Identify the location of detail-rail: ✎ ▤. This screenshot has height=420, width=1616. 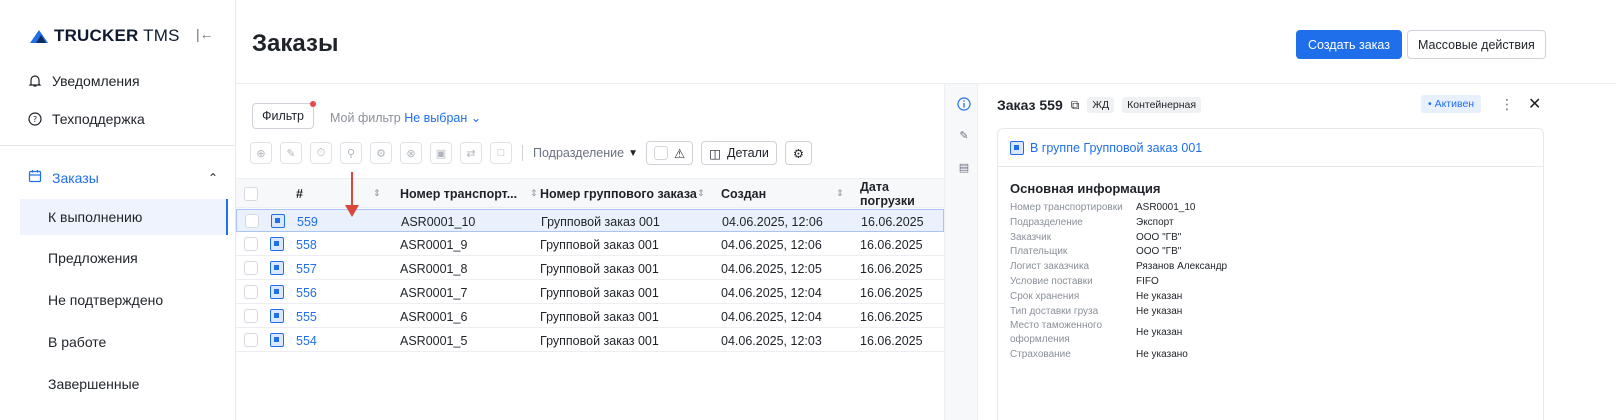
(961, 252).